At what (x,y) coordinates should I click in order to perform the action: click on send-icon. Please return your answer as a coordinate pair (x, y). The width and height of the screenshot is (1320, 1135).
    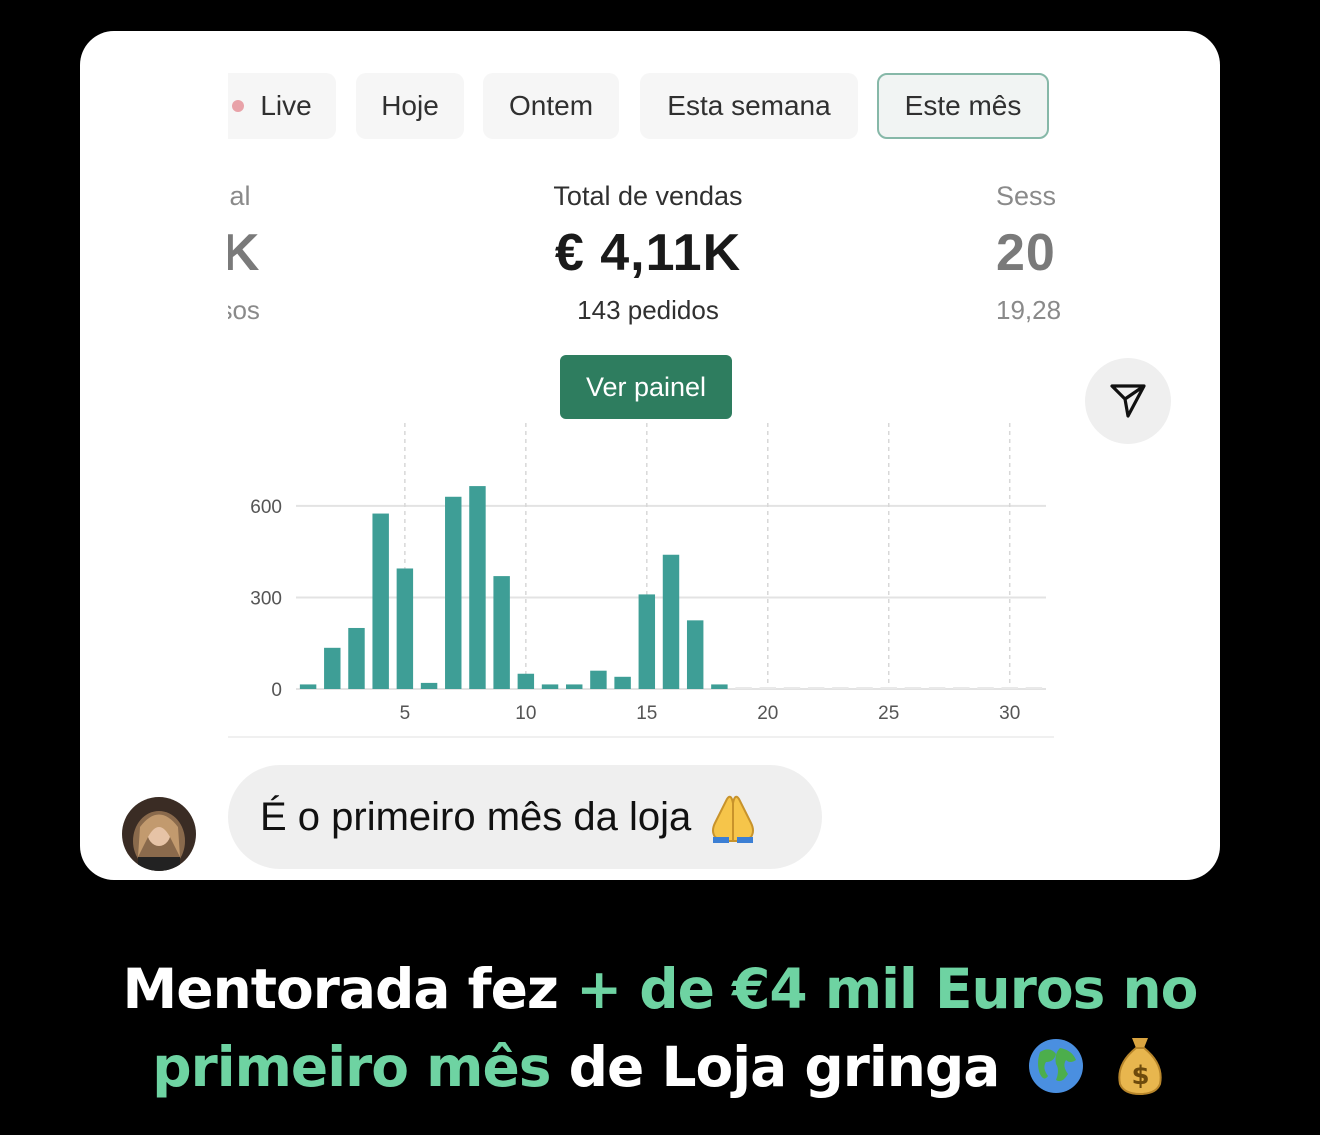
    Looking at the image, I should click on (1128, 401).